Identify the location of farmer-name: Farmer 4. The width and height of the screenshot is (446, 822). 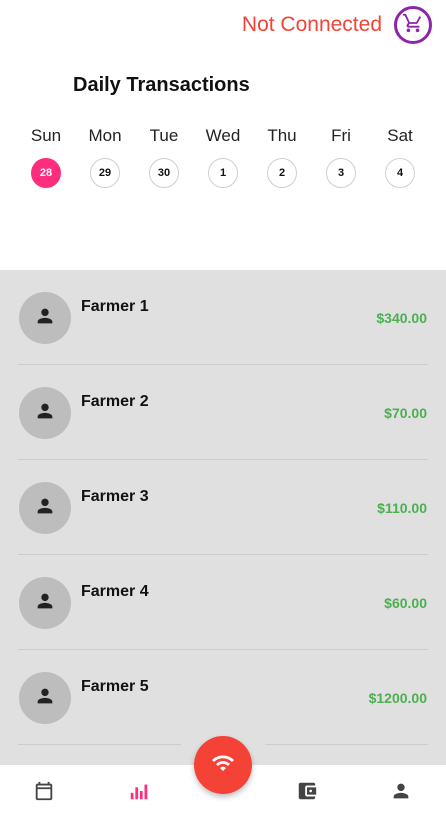
(115, 591).